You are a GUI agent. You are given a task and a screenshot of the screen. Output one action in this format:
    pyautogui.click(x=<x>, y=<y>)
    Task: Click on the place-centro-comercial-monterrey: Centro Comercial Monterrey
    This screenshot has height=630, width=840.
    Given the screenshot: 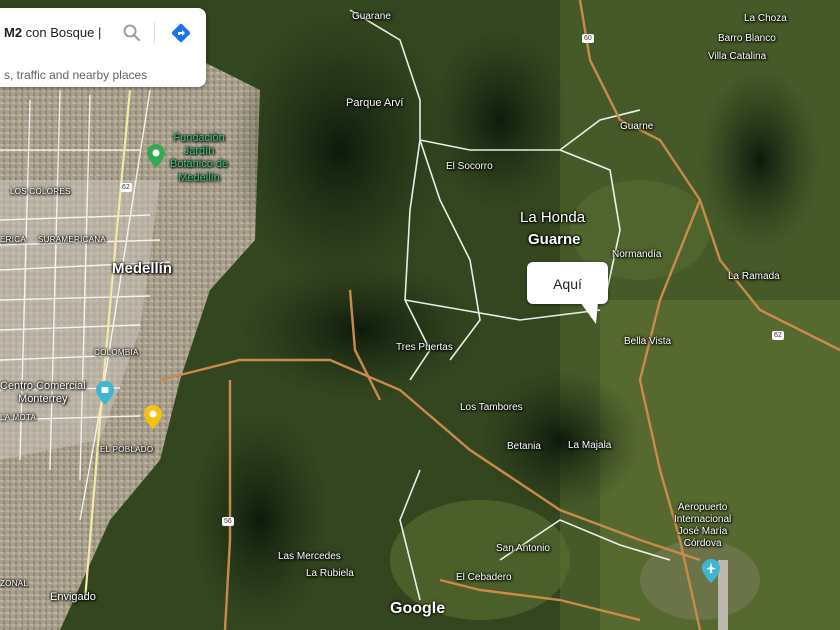 What is the action you would take?
    pyautogui.click(x=43, y=392)
    